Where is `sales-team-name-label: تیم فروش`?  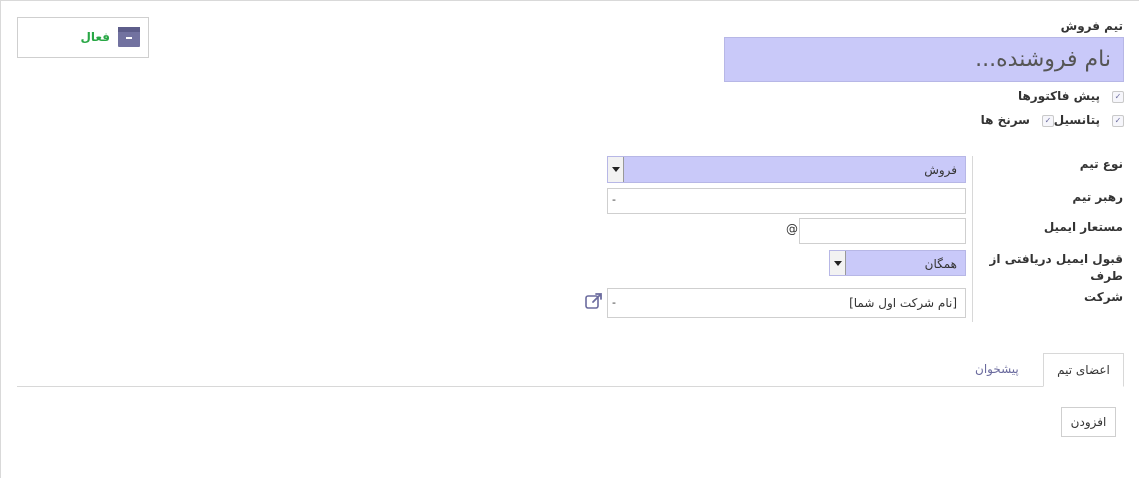 sales-team-name-label: تیم فروش is located at coordinates (1091, 26).